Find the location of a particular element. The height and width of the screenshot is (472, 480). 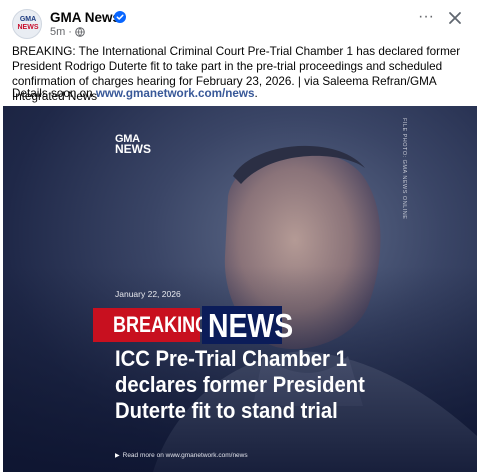

gma-avatar-logo: GMA NEWS is located at coordinates (28, 24).